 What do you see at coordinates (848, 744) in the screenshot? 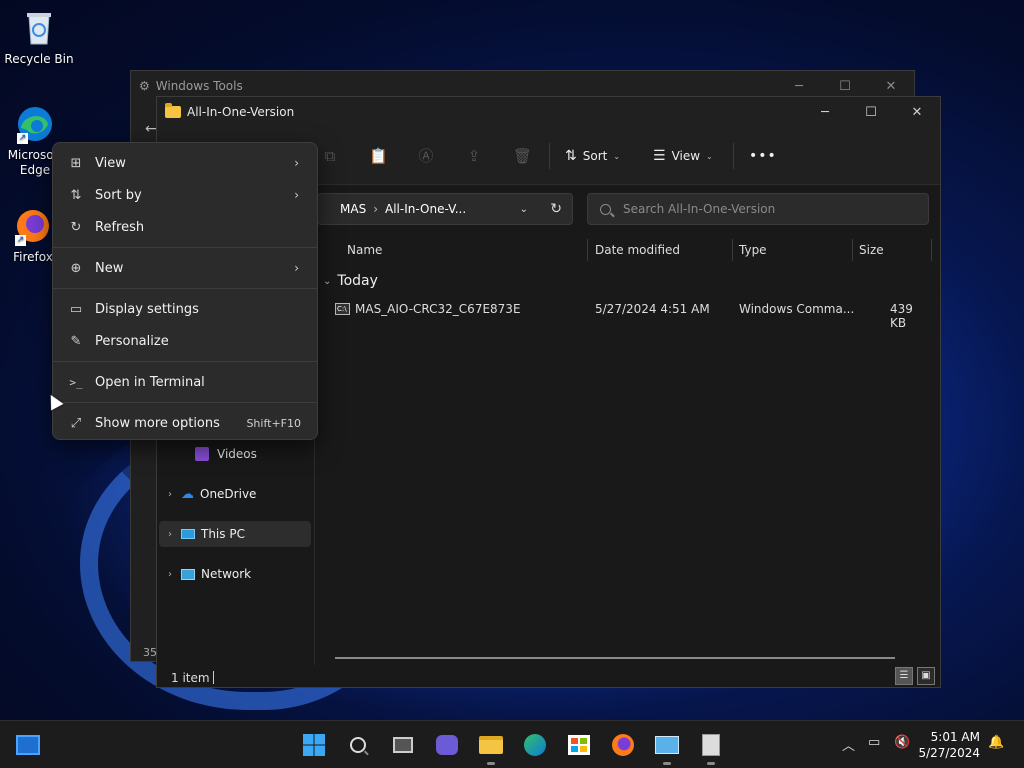
I see `show-hidden-icons-button: ︿` at bounding box center [848, 744].